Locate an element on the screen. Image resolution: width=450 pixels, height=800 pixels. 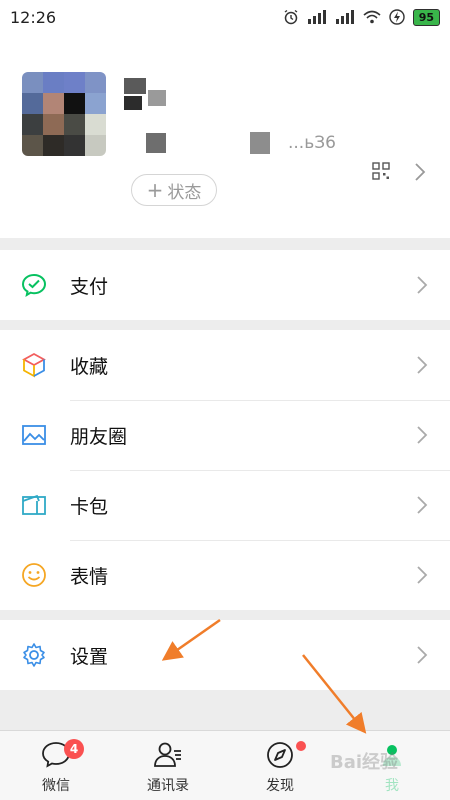
menu-item-stickers-label: 表情 is located at coordinates (89, 576).